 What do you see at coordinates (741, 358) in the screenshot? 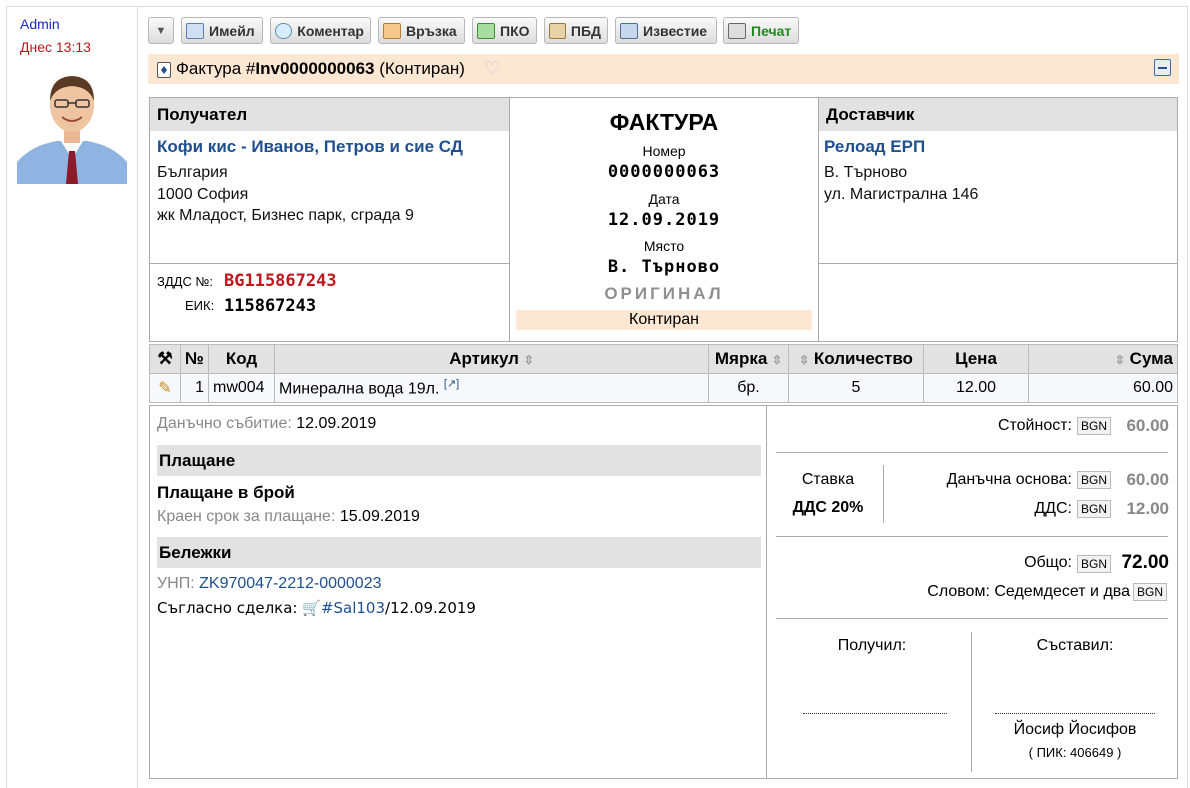
I see `unit-header-label: Мярка` at bounding box center [741, 358].